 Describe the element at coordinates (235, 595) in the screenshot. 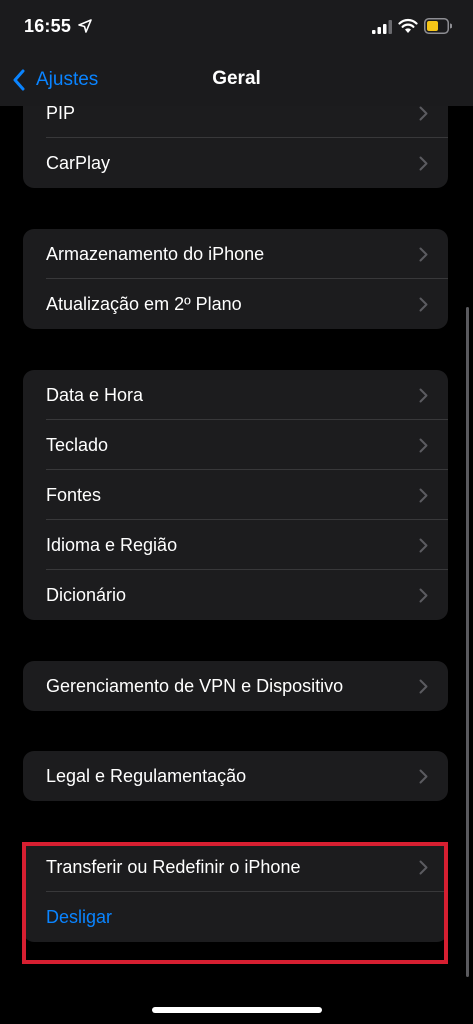

I see `row-dictionary: Dicionário` at that location.